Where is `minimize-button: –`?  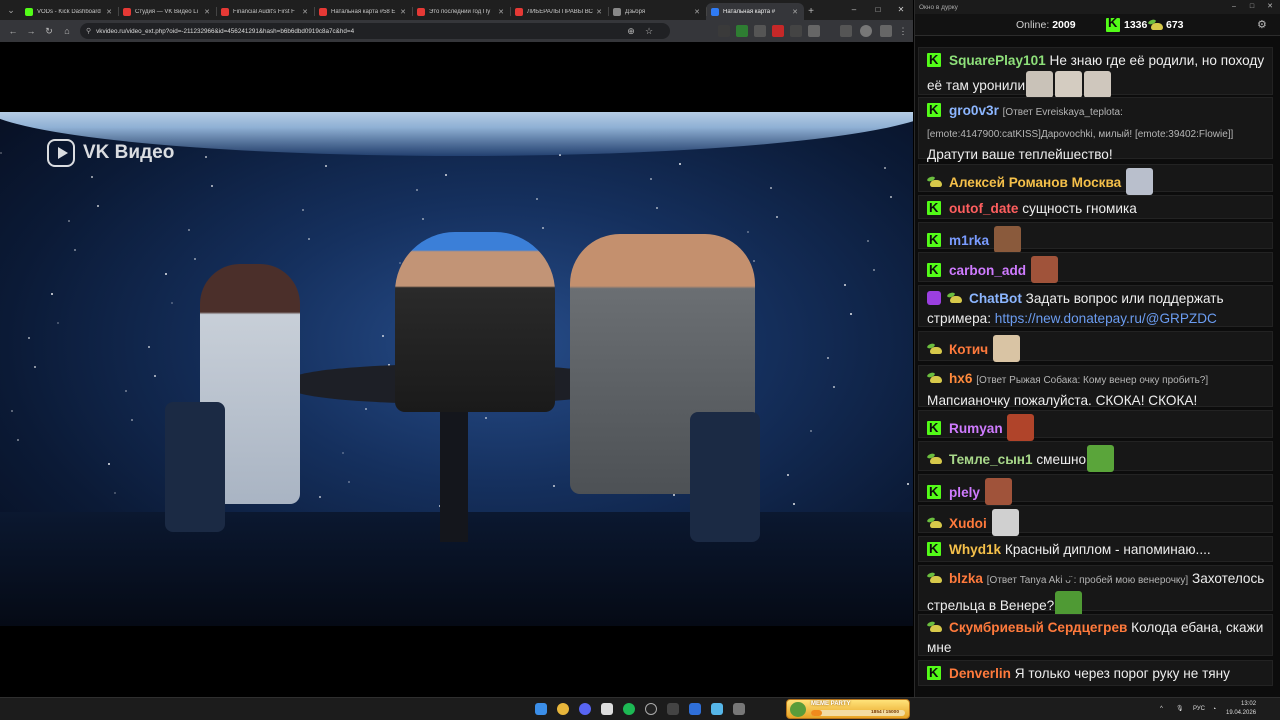
minimize-button: – is located at coordinates (854, 10).